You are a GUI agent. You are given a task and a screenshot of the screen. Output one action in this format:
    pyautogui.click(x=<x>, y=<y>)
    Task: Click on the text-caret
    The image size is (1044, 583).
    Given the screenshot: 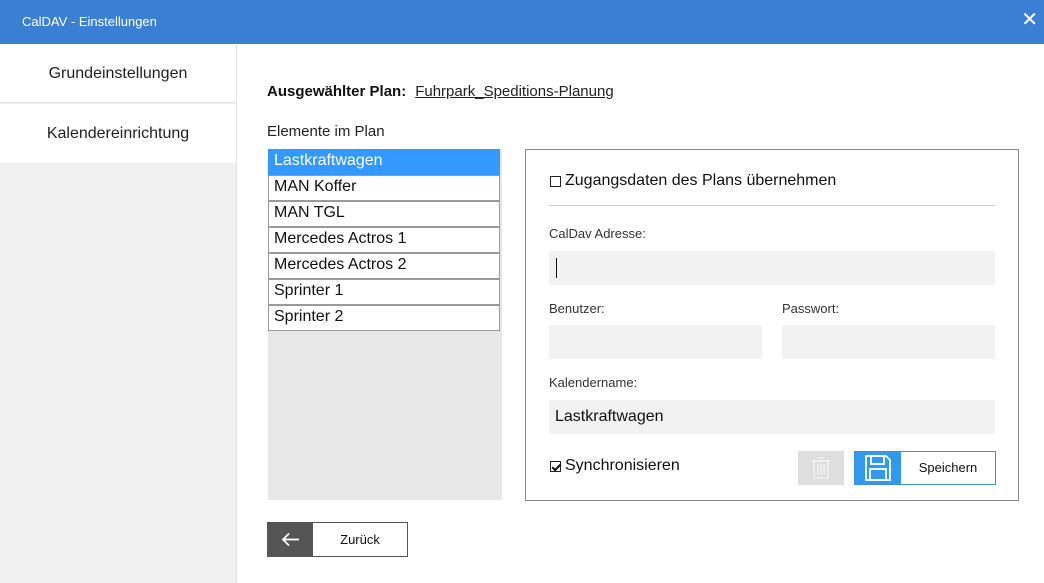 What is the action you would take?
    pyautogui.click(x=556, y=268)
    